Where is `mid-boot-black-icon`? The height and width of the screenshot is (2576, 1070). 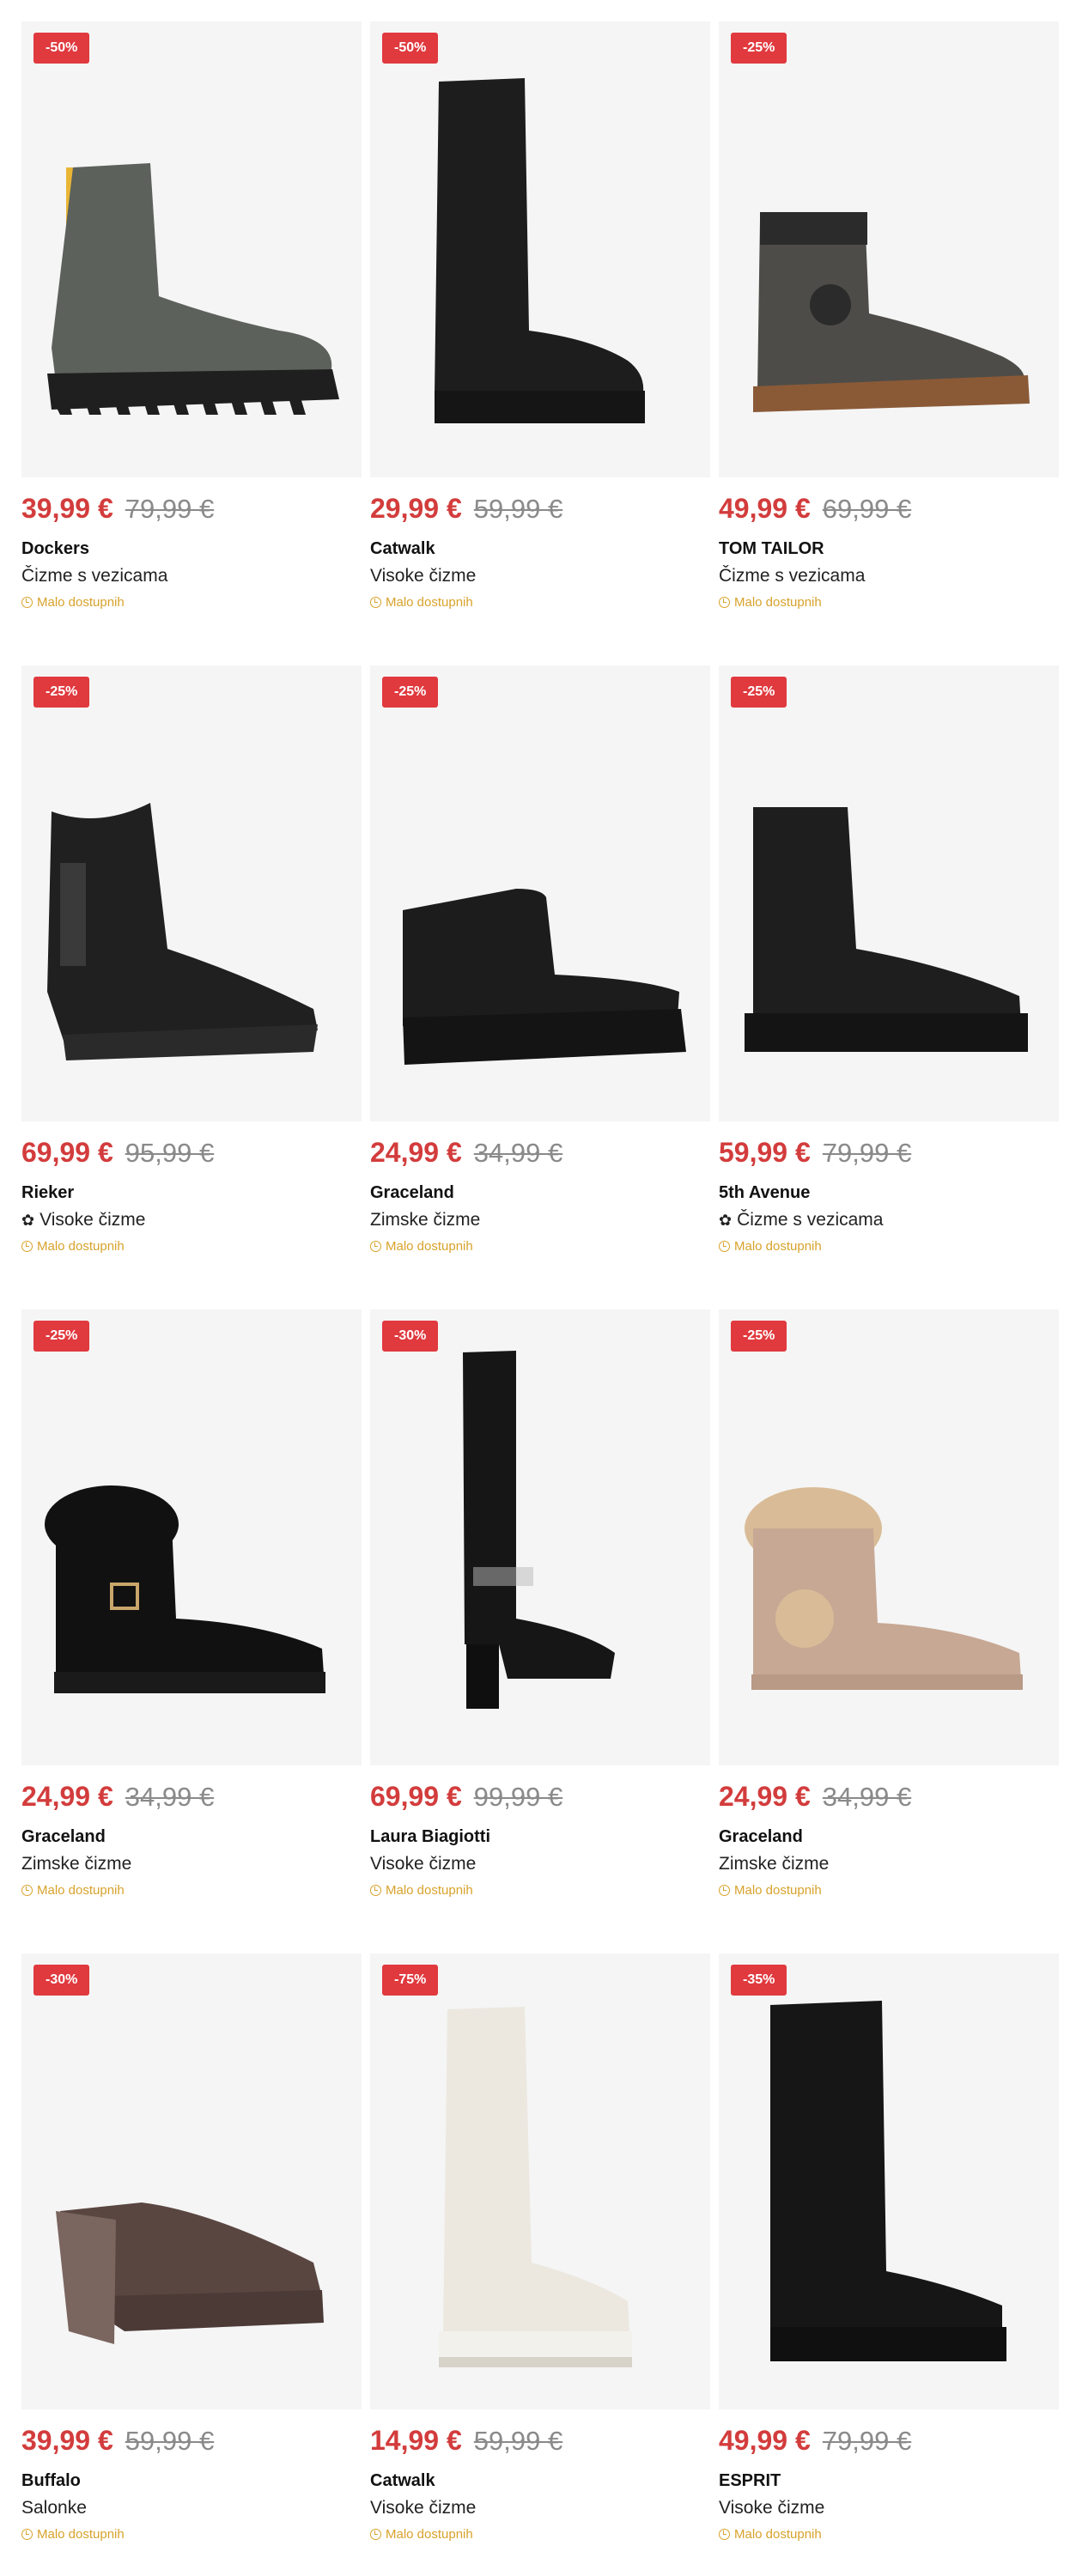 mid-boot-black-icon is located at coordinates (182, 932).